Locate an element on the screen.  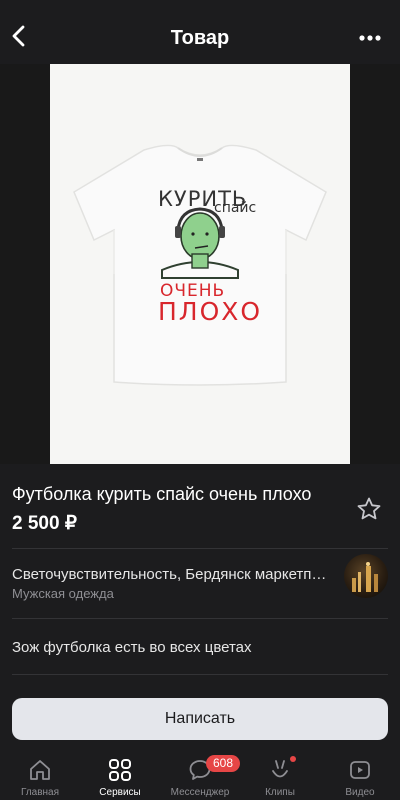
unread-badge: 608 is located at coordinates (223, 763).